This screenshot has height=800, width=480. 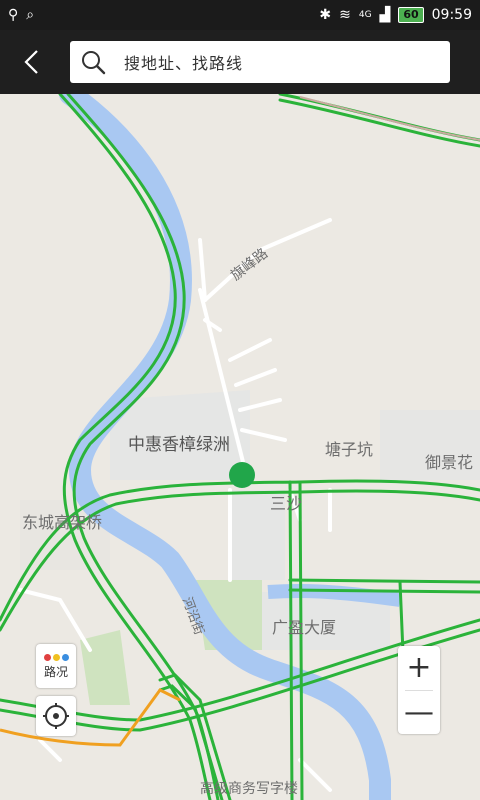 What do you see at coordinates (286, 503) in the screenshot?
I see `poi-label-sansha: 三沙` at bounding box center [286, 503].